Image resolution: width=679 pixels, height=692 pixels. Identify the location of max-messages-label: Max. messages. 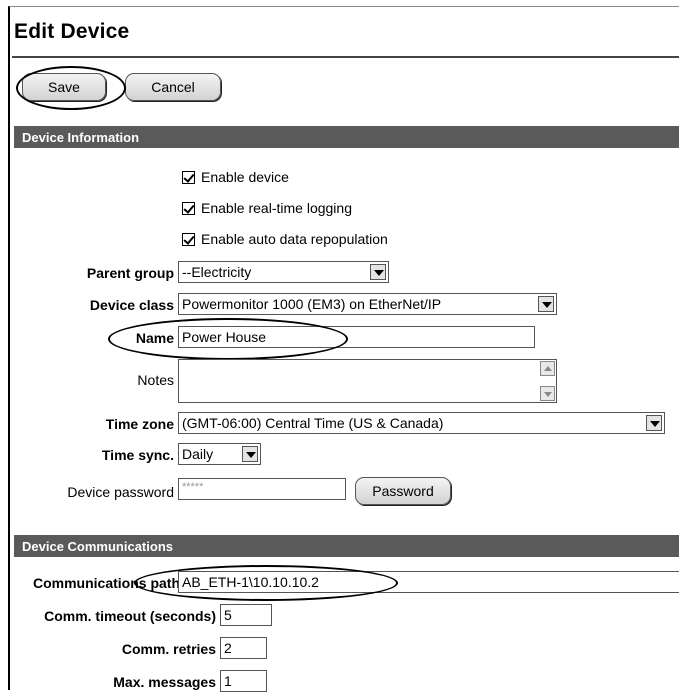
(164, 682).